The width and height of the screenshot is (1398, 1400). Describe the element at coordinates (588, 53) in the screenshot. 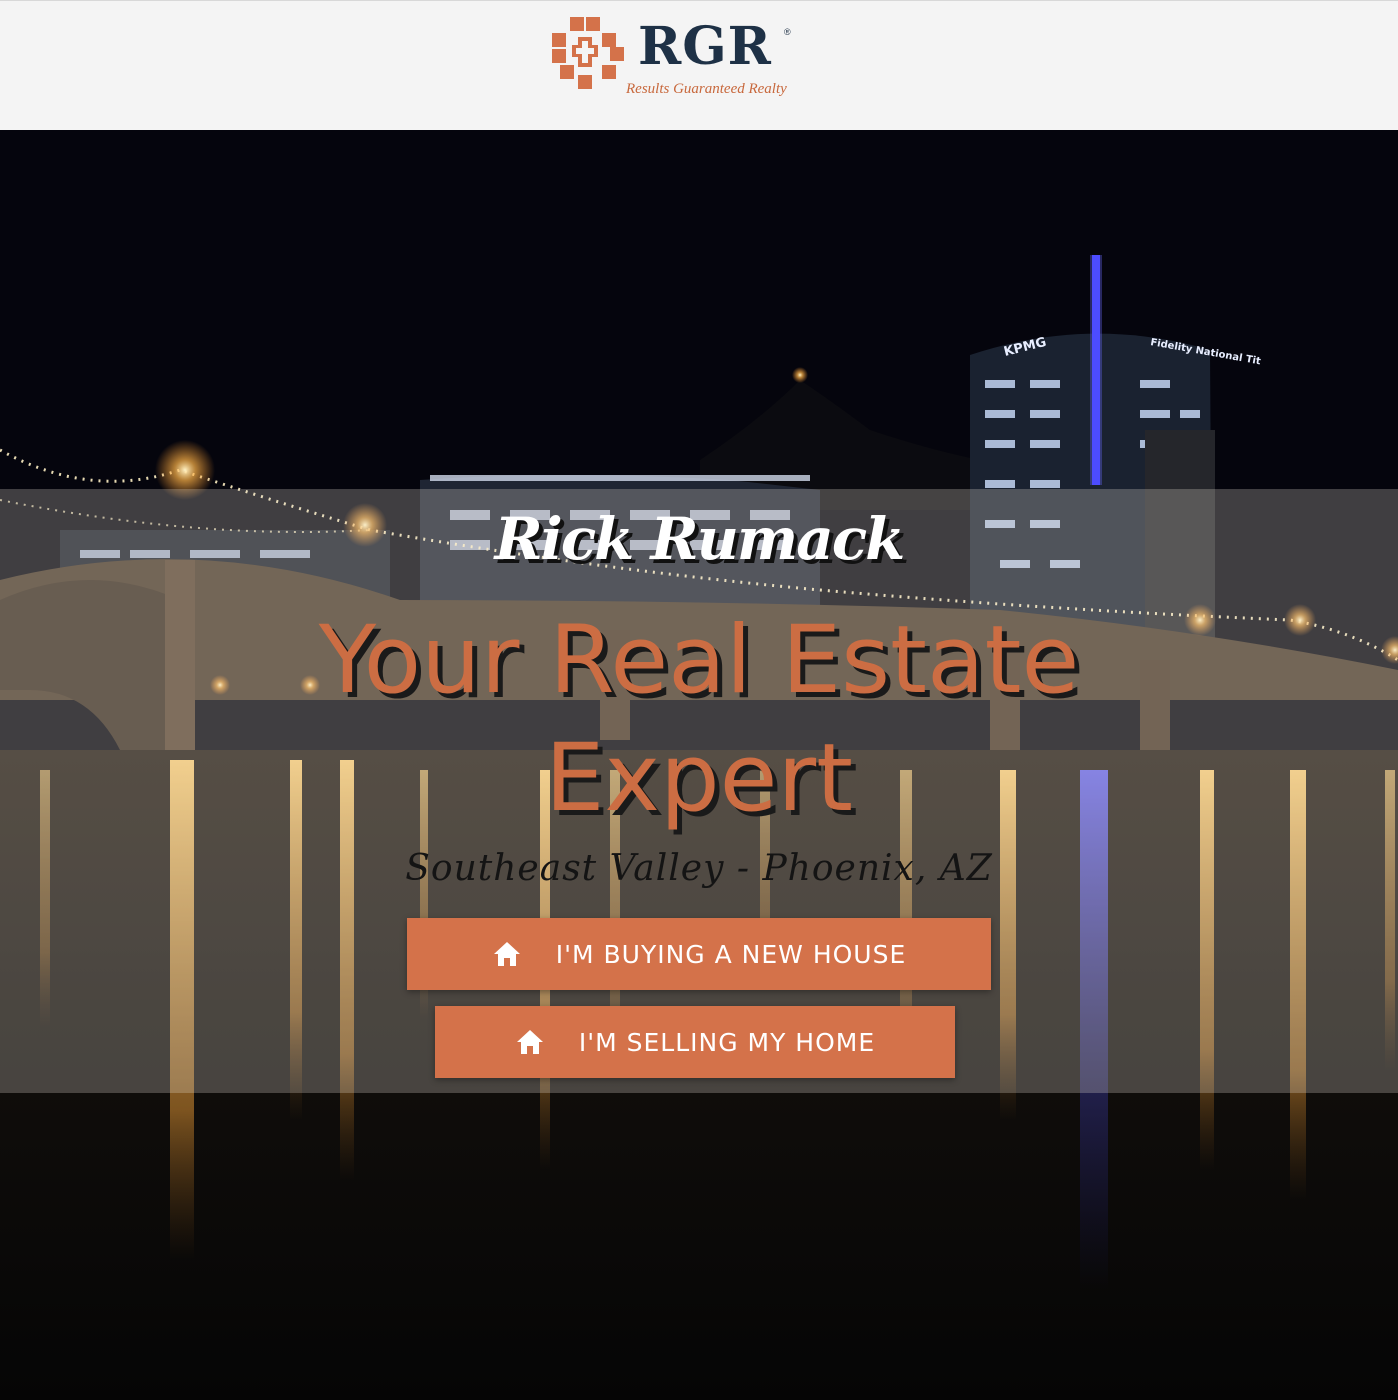

I see `logo-mark-icon` at that location.